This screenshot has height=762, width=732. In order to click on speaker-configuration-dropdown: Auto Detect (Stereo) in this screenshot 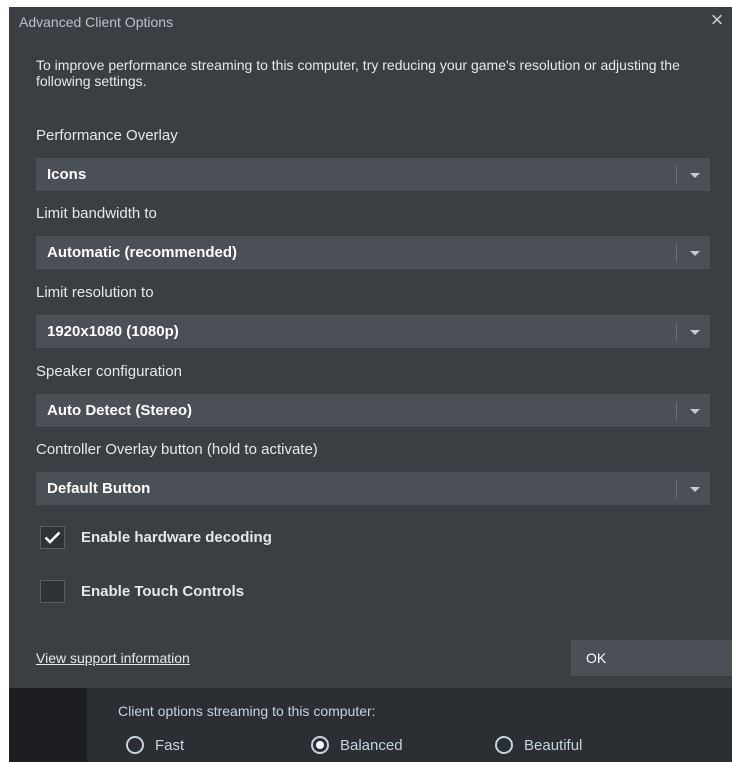, I will do `click(373, 410)`.